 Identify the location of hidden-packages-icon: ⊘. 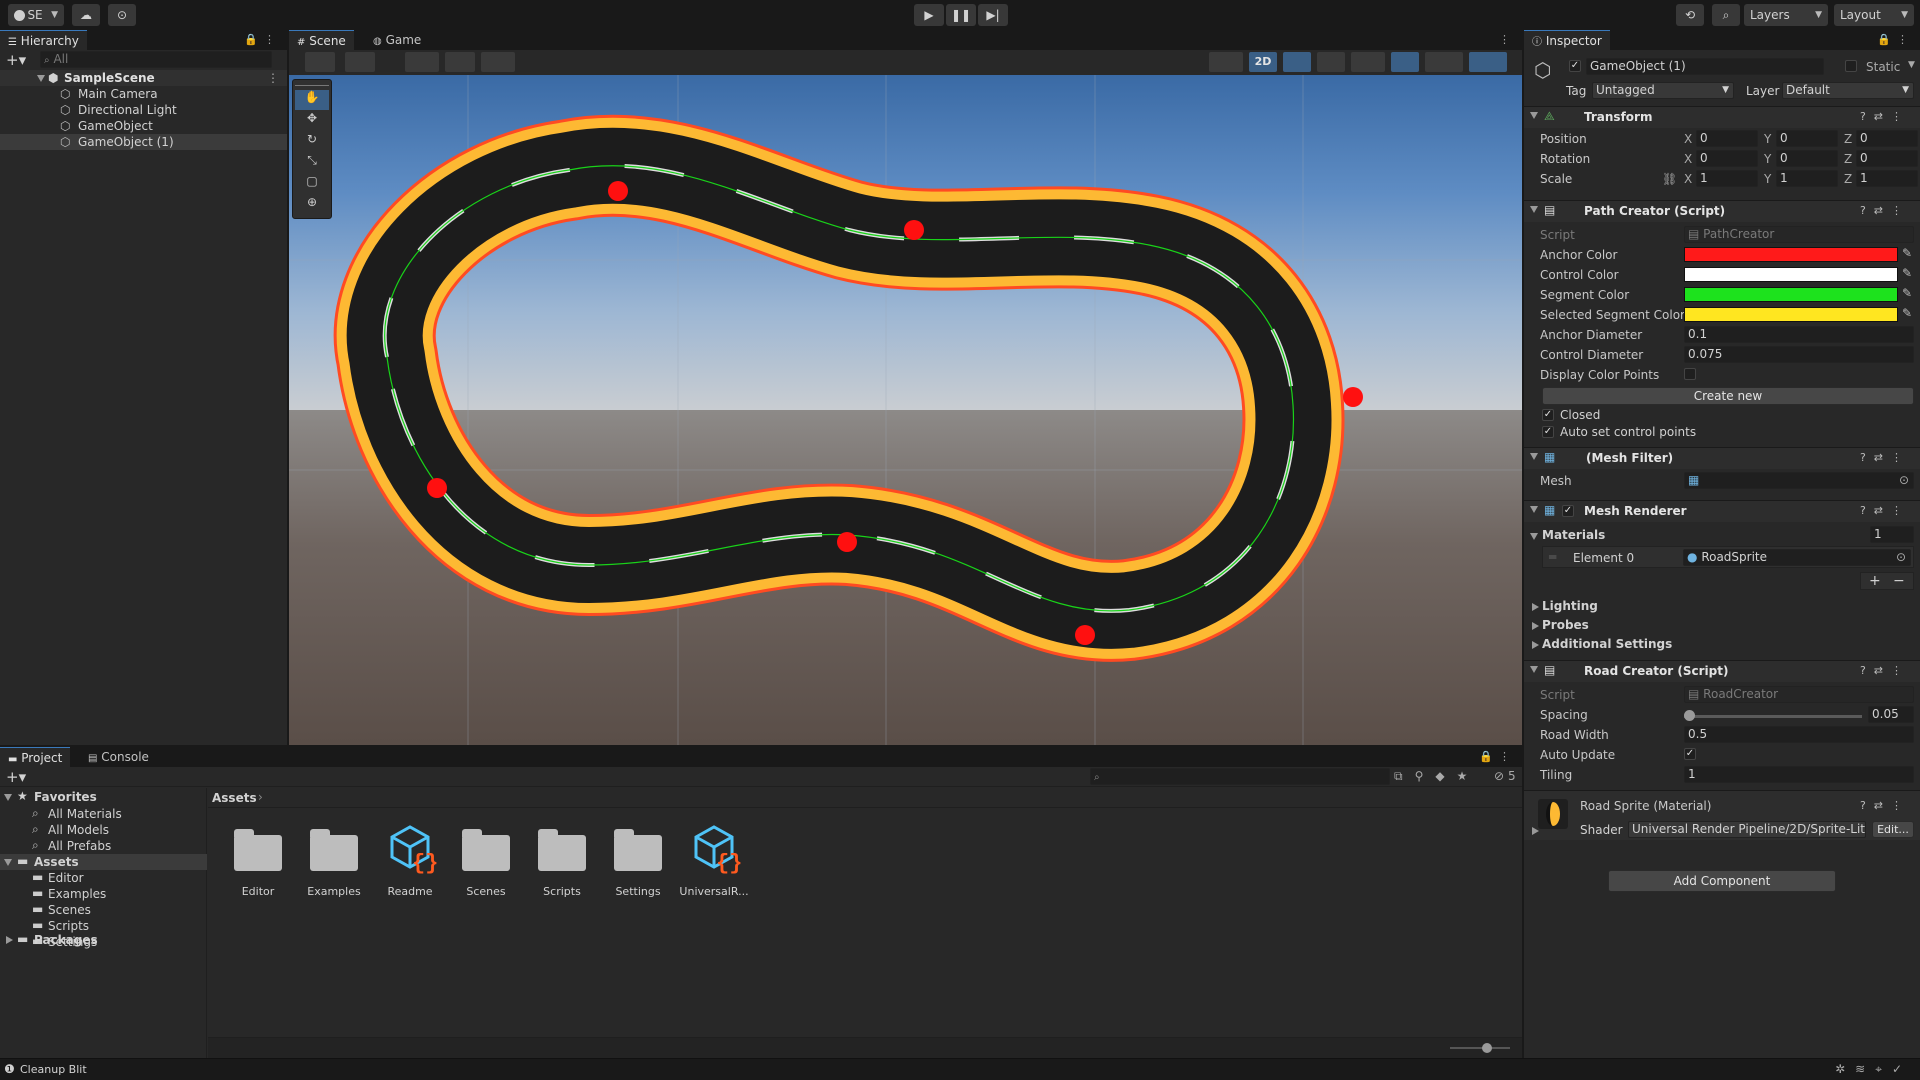
(1499, 776).